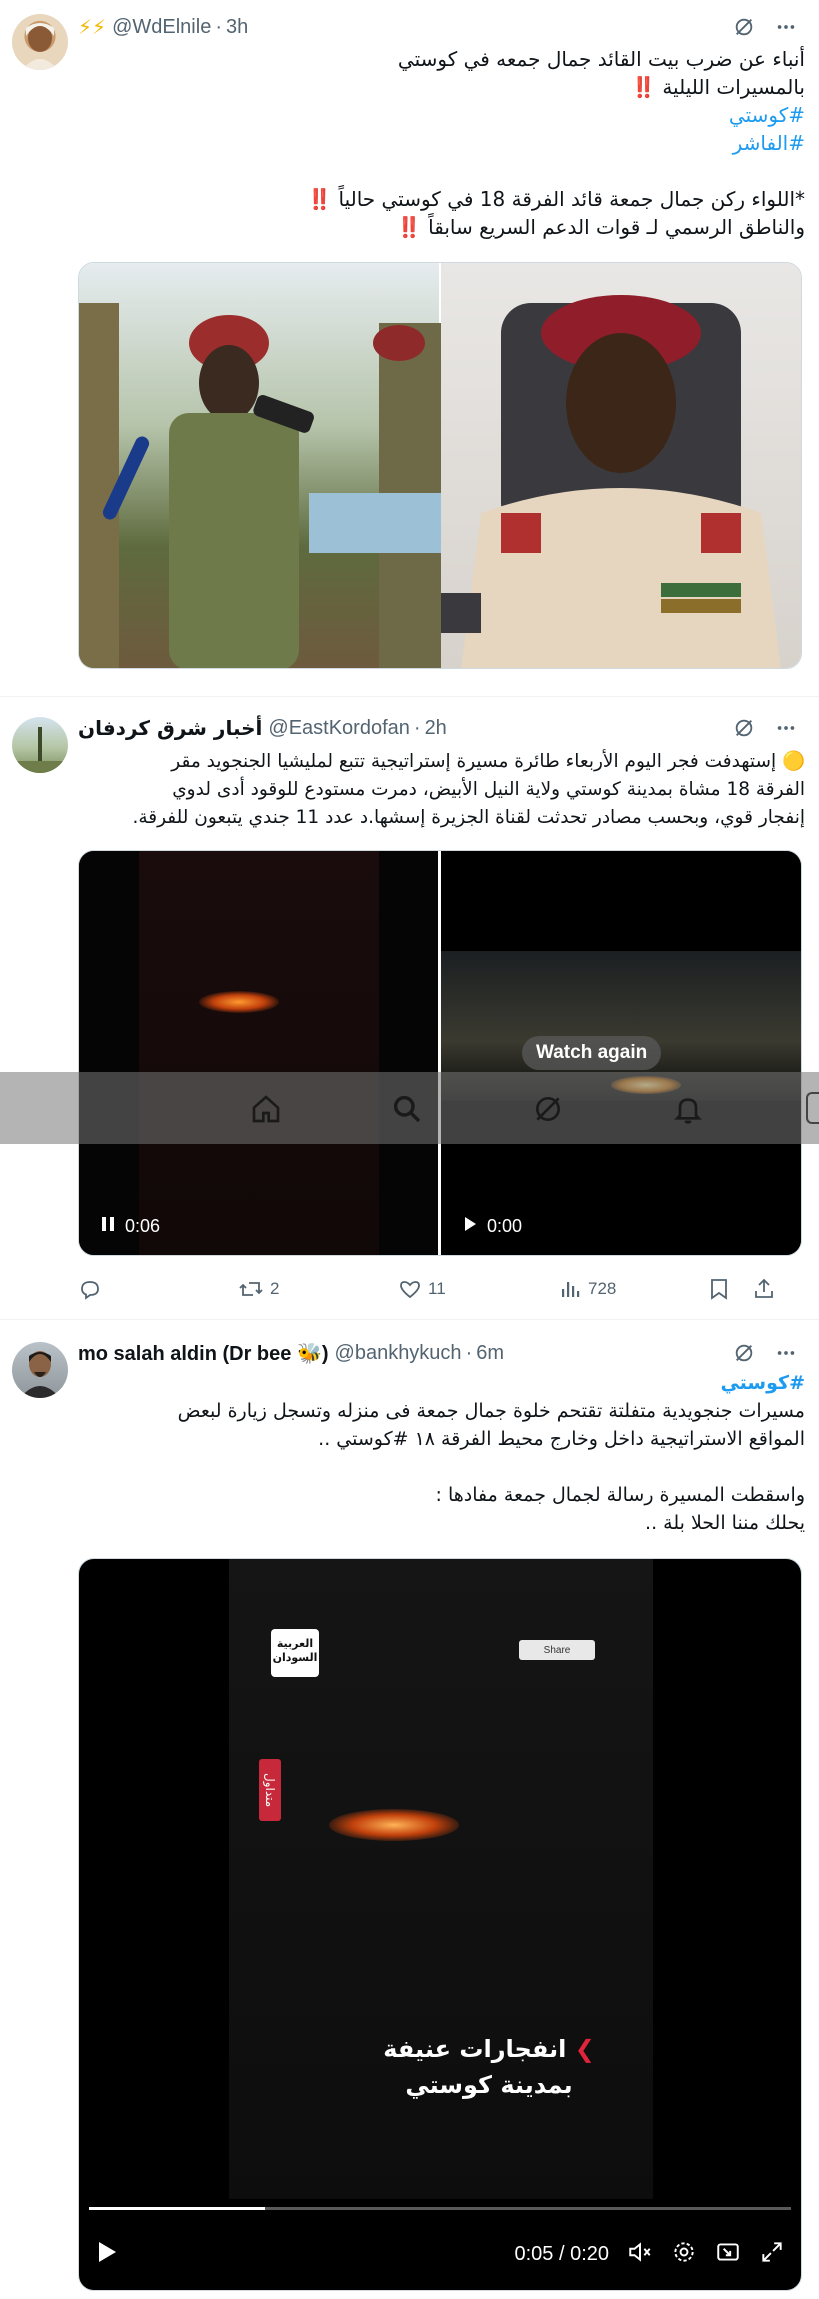 The width and height of the screenshot is (819, 2299). What do you see at coordinates (260, 485) in the screenshot?
I see `photo-soldiers-illustration` at bounding box center [260, 485].